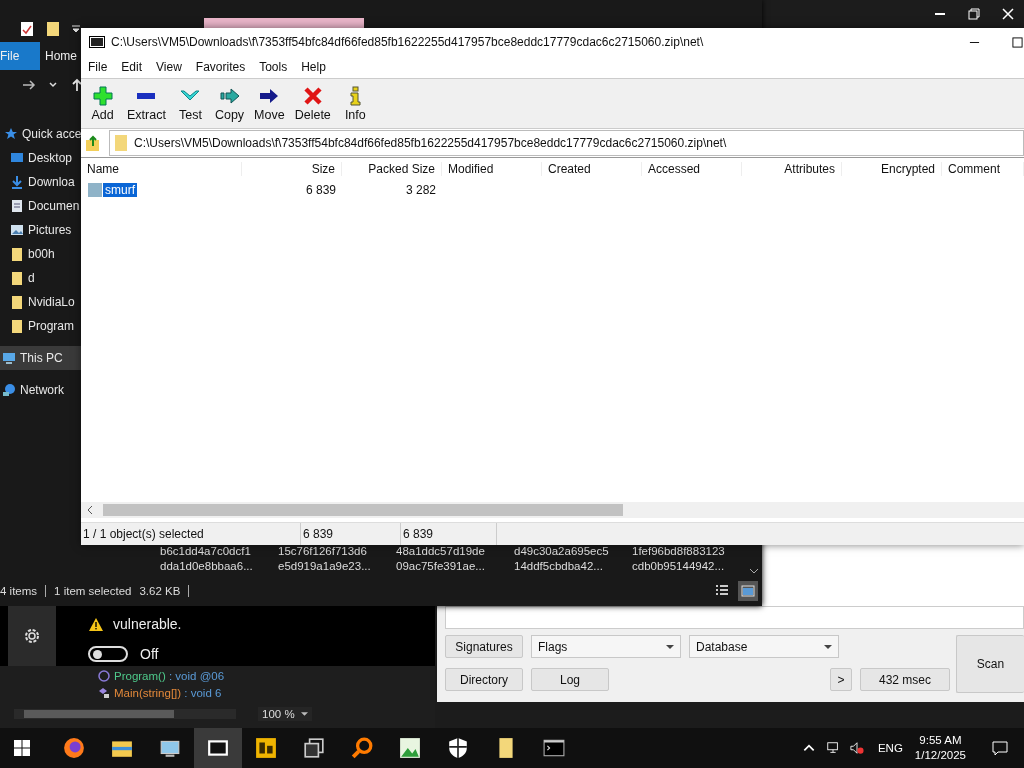 This screenshot has height=768, width=1024. I want to click on menu-item: File, so click(98, 67).